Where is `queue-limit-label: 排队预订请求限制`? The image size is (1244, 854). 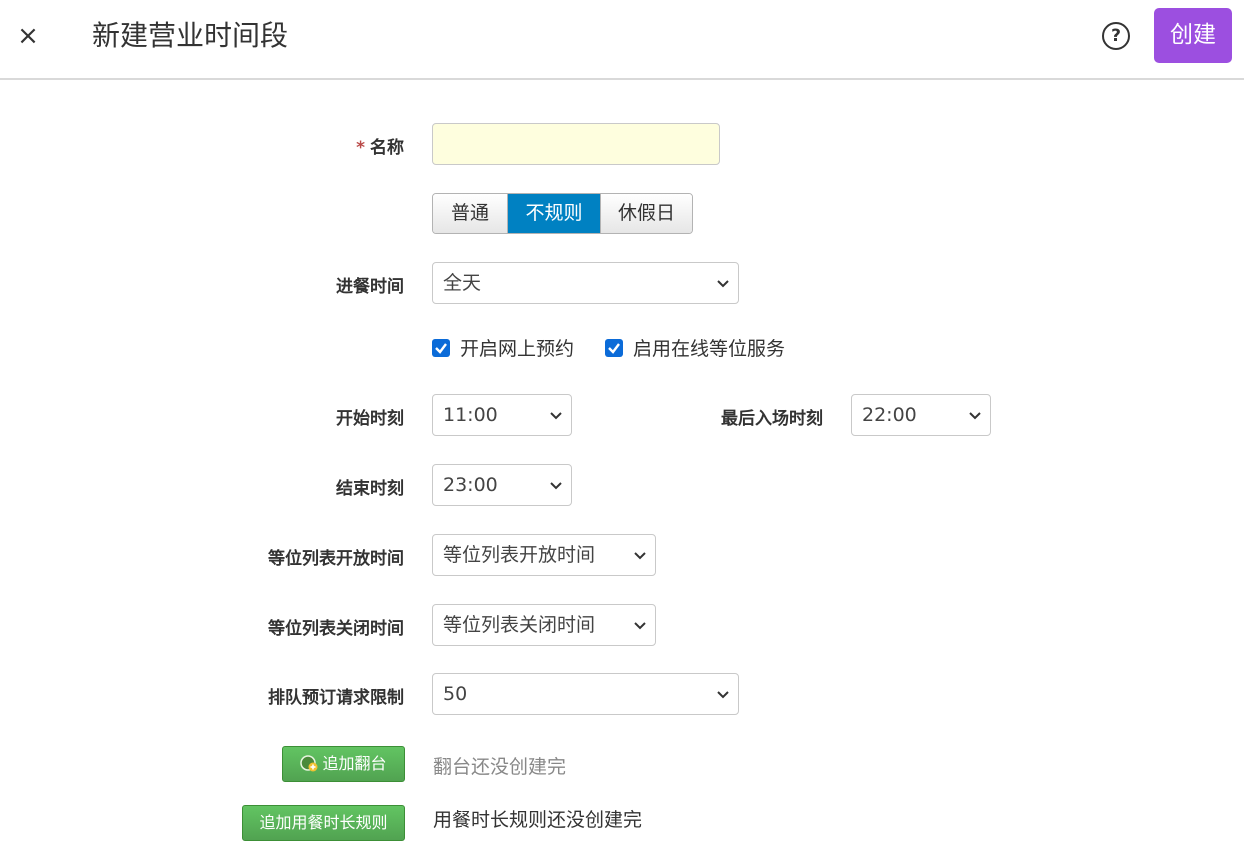
queue-limit-label: 排队预订请求限制 is located at coordinates (336, 698).